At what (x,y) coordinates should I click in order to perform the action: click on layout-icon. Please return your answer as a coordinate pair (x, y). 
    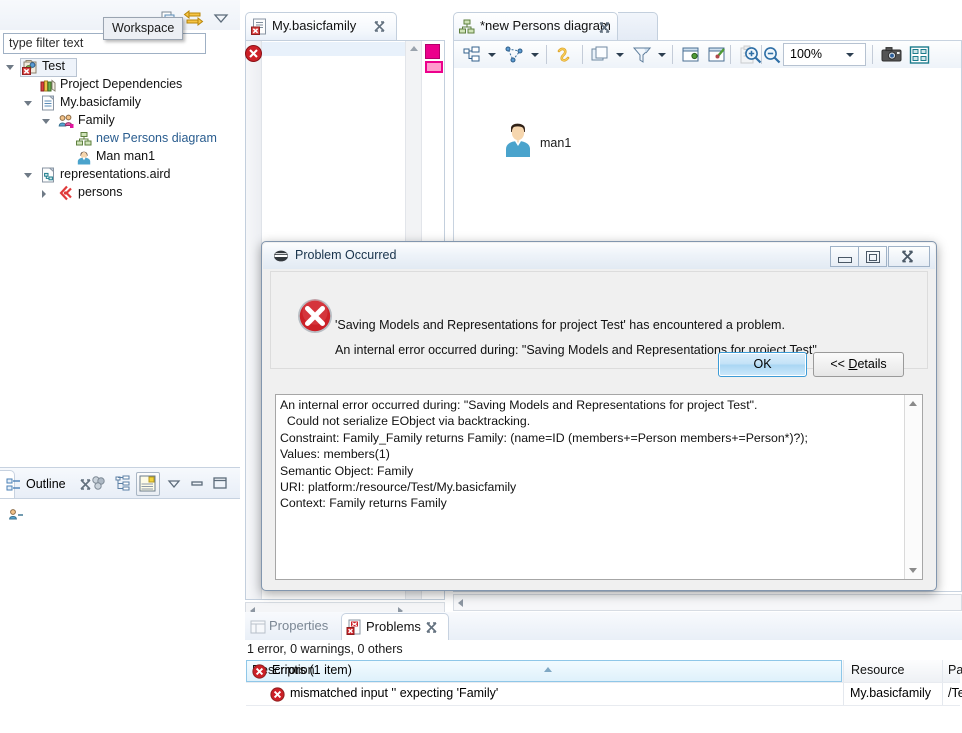
    Looking at the image, I should click on (472, 55).